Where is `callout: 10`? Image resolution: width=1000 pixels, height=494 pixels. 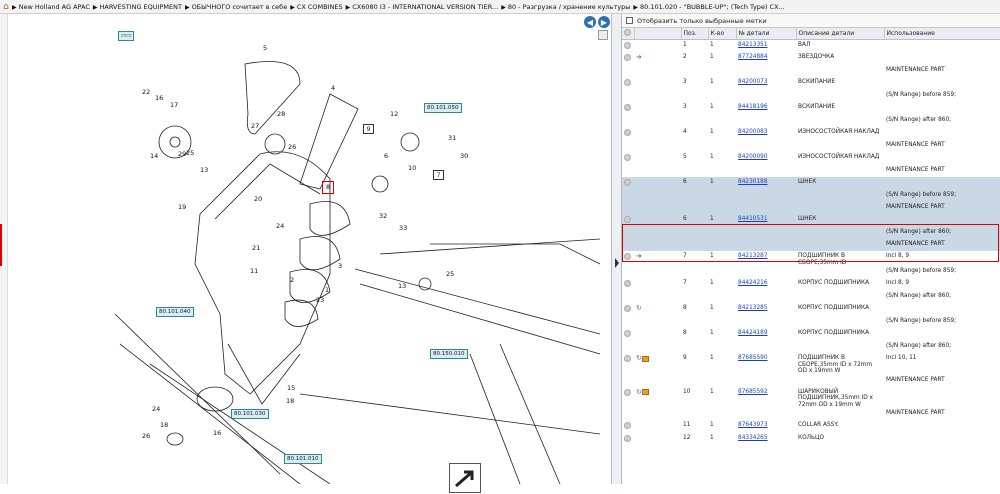 callout: 10 is located at coordinates (412, 168).